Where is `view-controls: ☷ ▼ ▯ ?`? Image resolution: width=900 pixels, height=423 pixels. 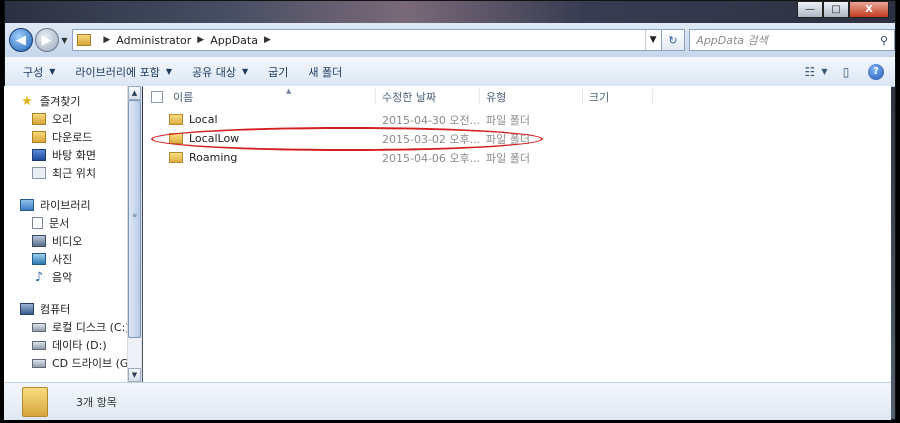
view-controls: ☷ ▼ ▯ ? is located at coordinates (846, 72).